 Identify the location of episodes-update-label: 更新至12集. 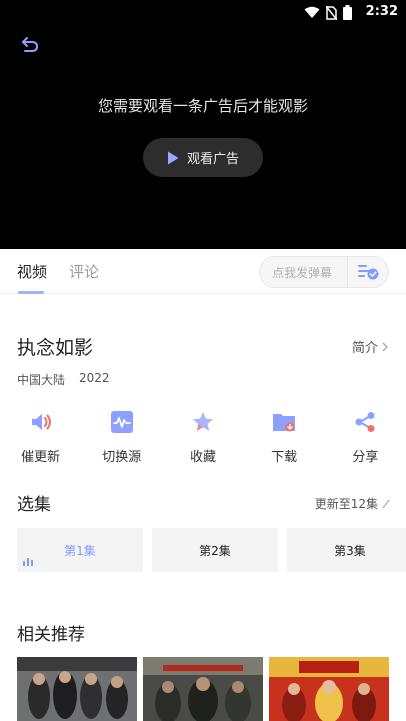
(346, 504).